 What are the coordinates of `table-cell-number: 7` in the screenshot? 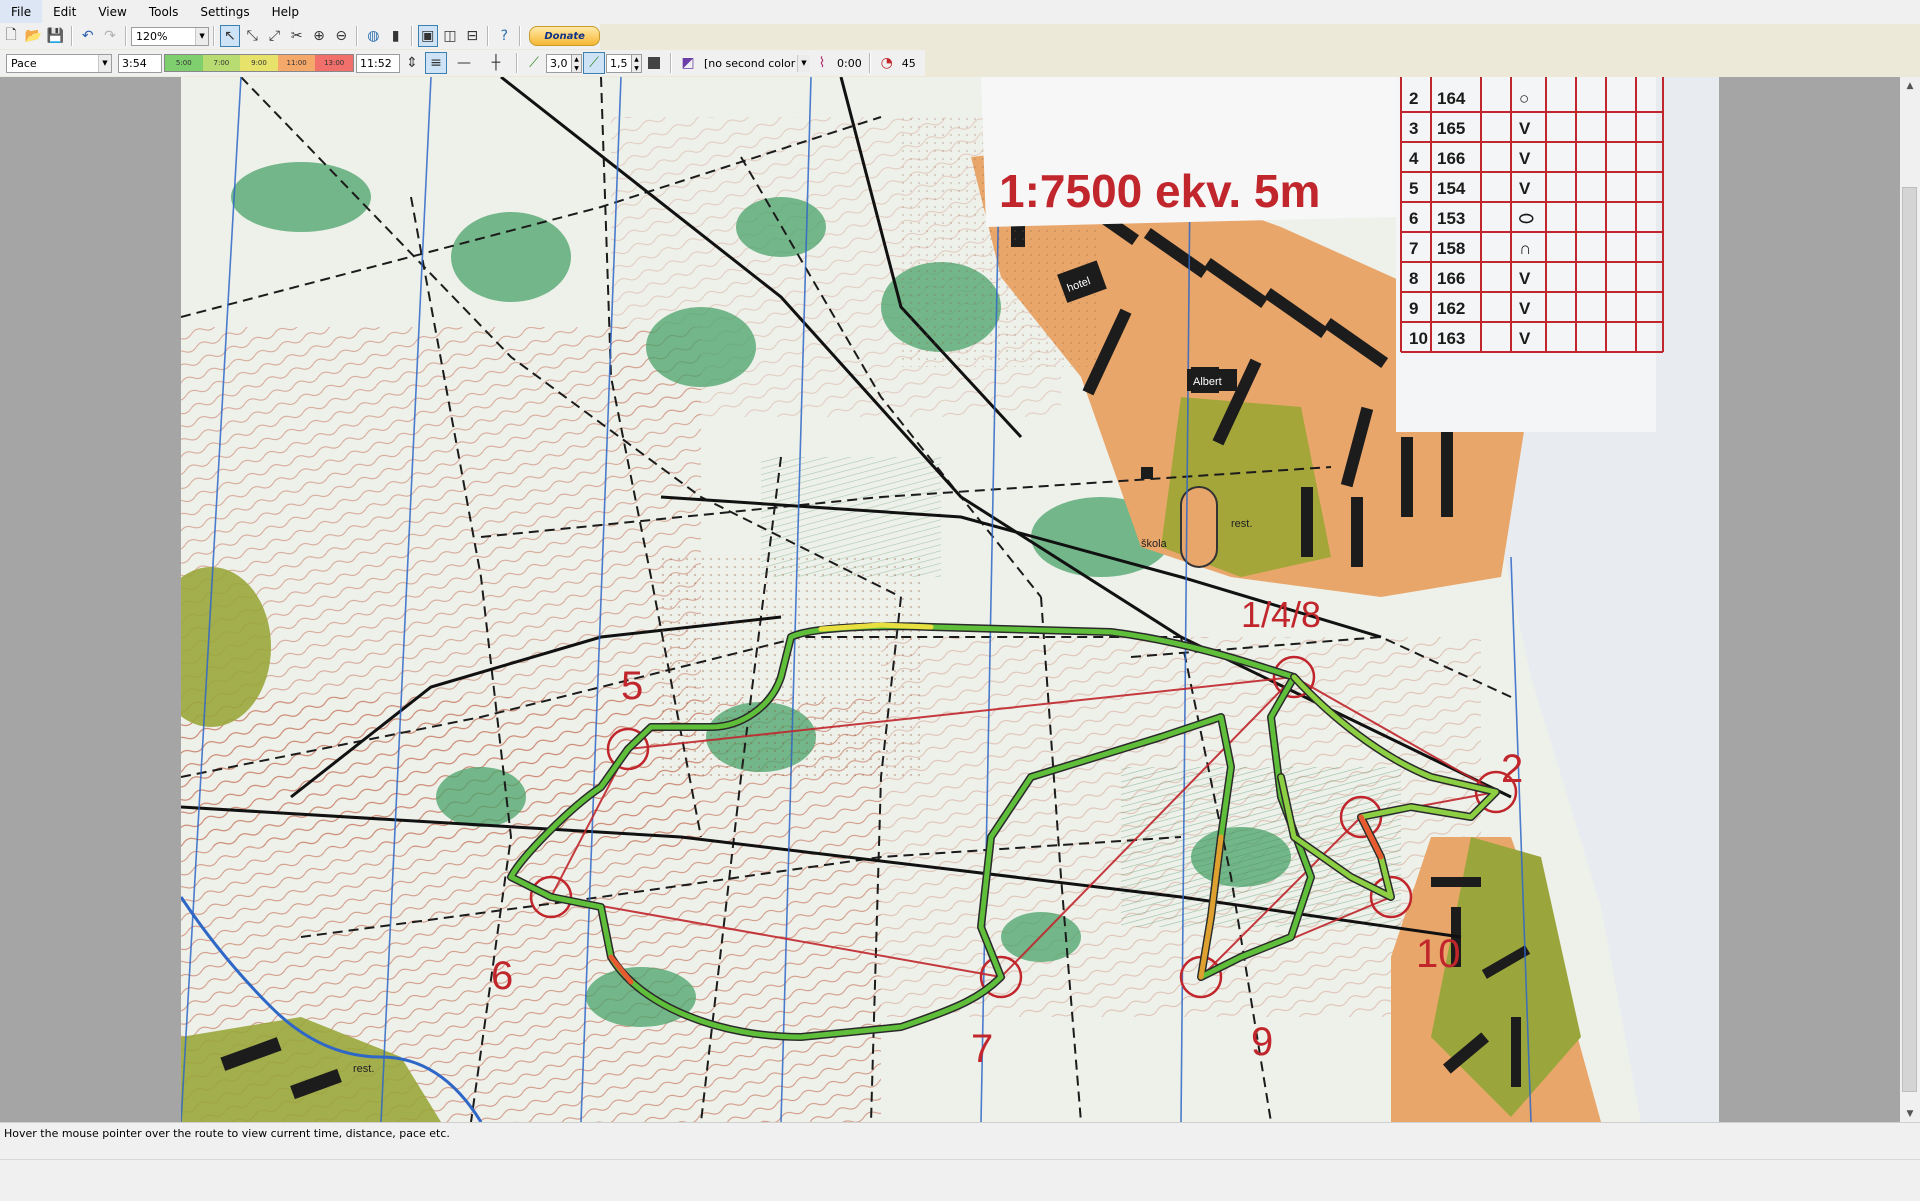 It's located at (1413, 248).